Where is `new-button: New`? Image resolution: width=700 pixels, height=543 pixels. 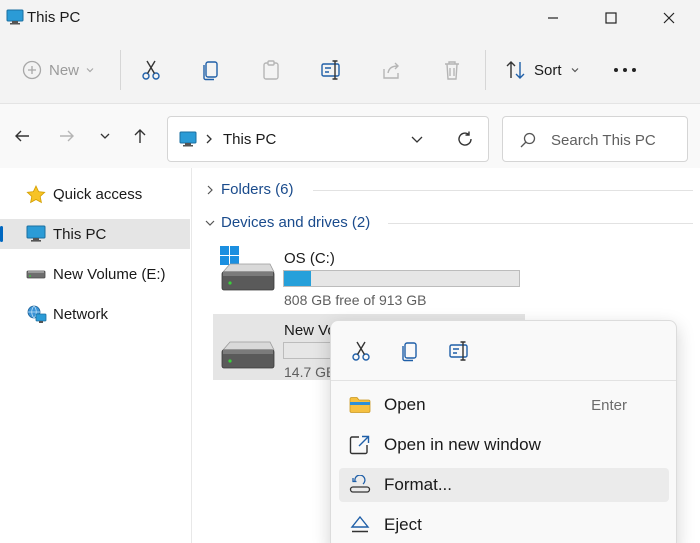 new-button: New is located at coordinates (58, 70).